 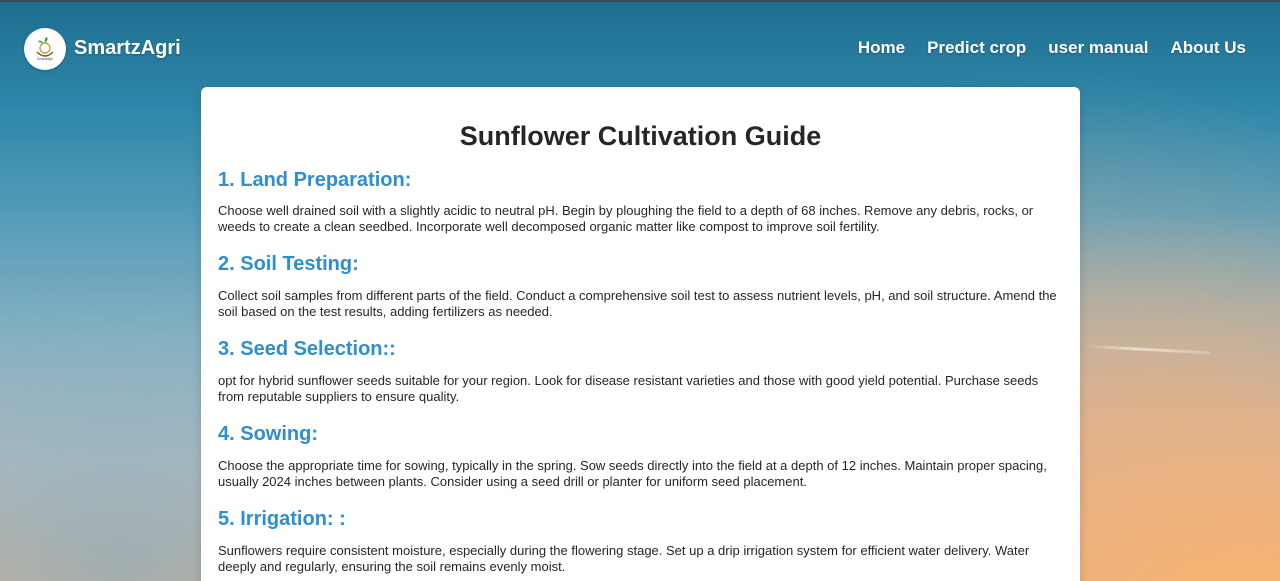 I want to click on brand-logo-icon: SmartzAgri, so click(x=45, y=49).